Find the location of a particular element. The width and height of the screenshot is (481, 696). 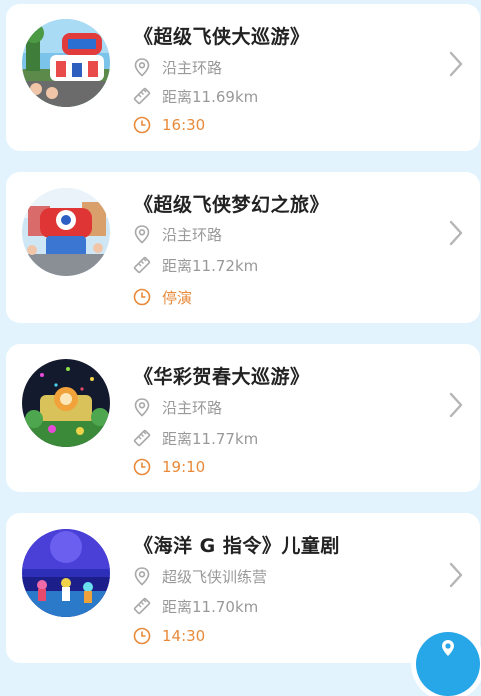

distance-text: 距离11.69km is located at coordinates (210, 96).